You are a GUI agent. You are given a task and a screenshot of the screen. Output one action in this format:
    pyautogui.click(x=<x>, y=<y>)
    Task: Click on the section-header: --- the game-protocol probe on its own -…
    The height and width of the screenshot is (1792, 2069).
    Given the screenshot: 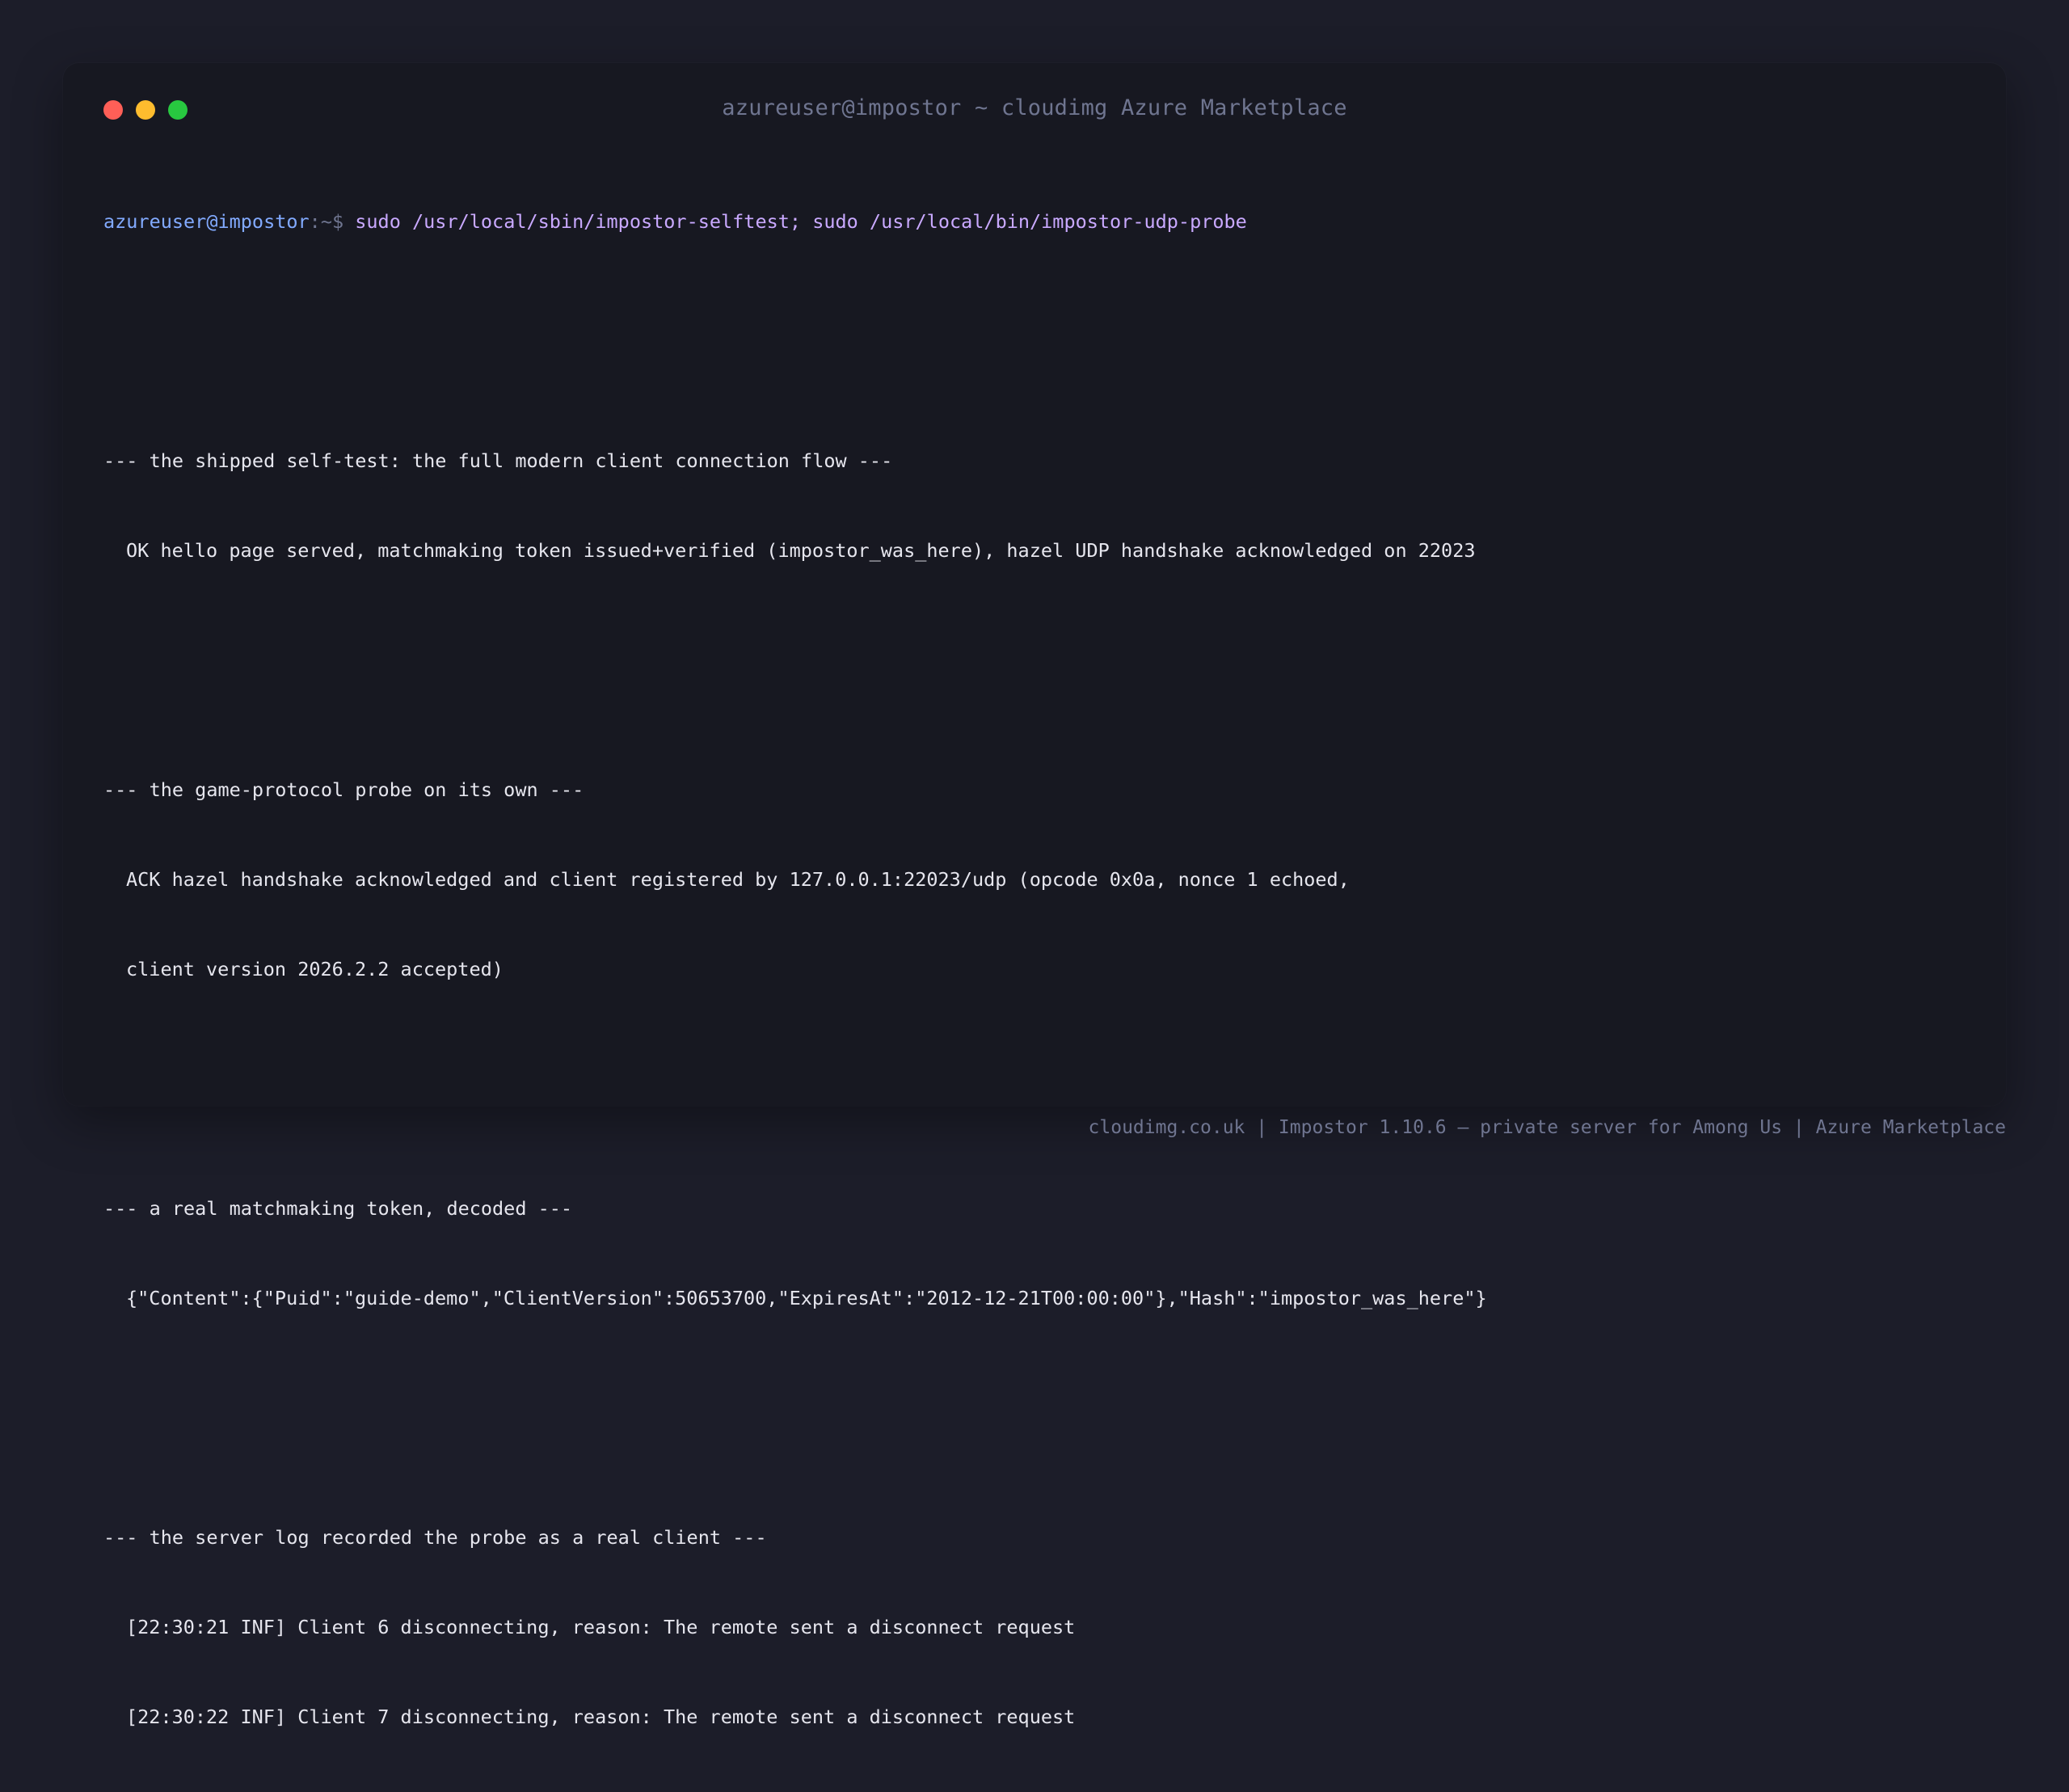 What is the action you would take?
    pyautogui.click(x=343, y=789)
    